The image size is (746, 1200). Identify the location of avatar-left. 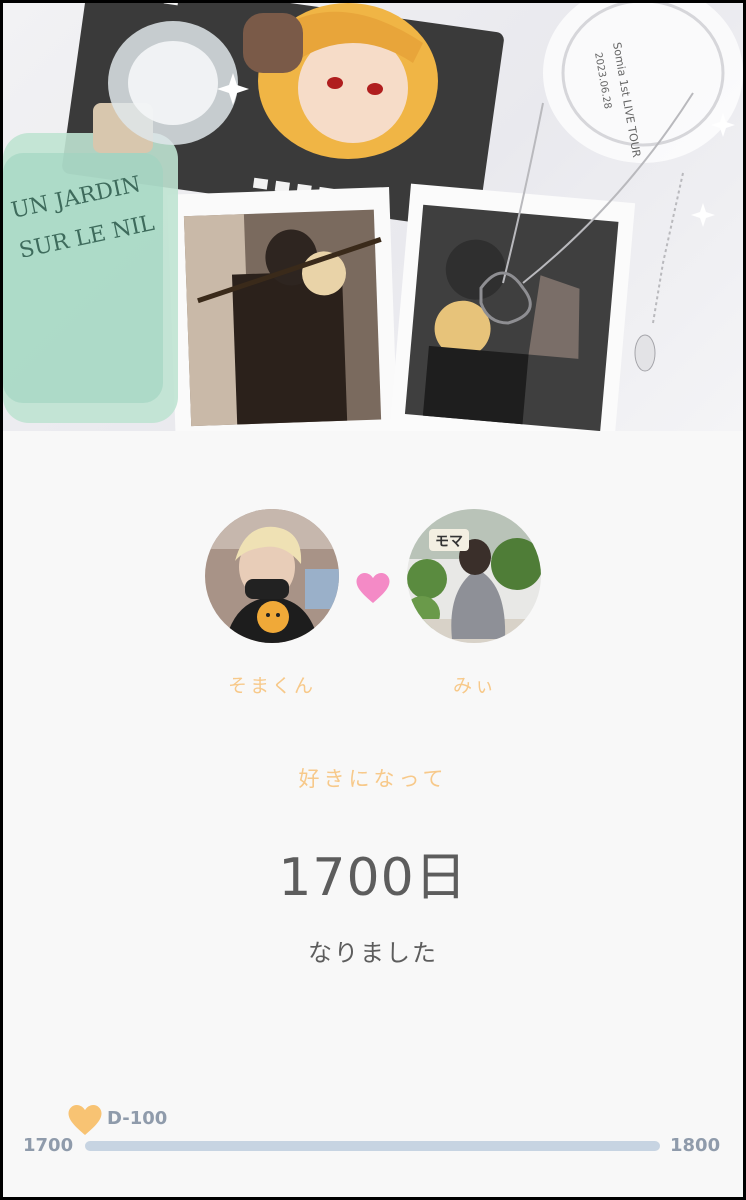
(272, 576).